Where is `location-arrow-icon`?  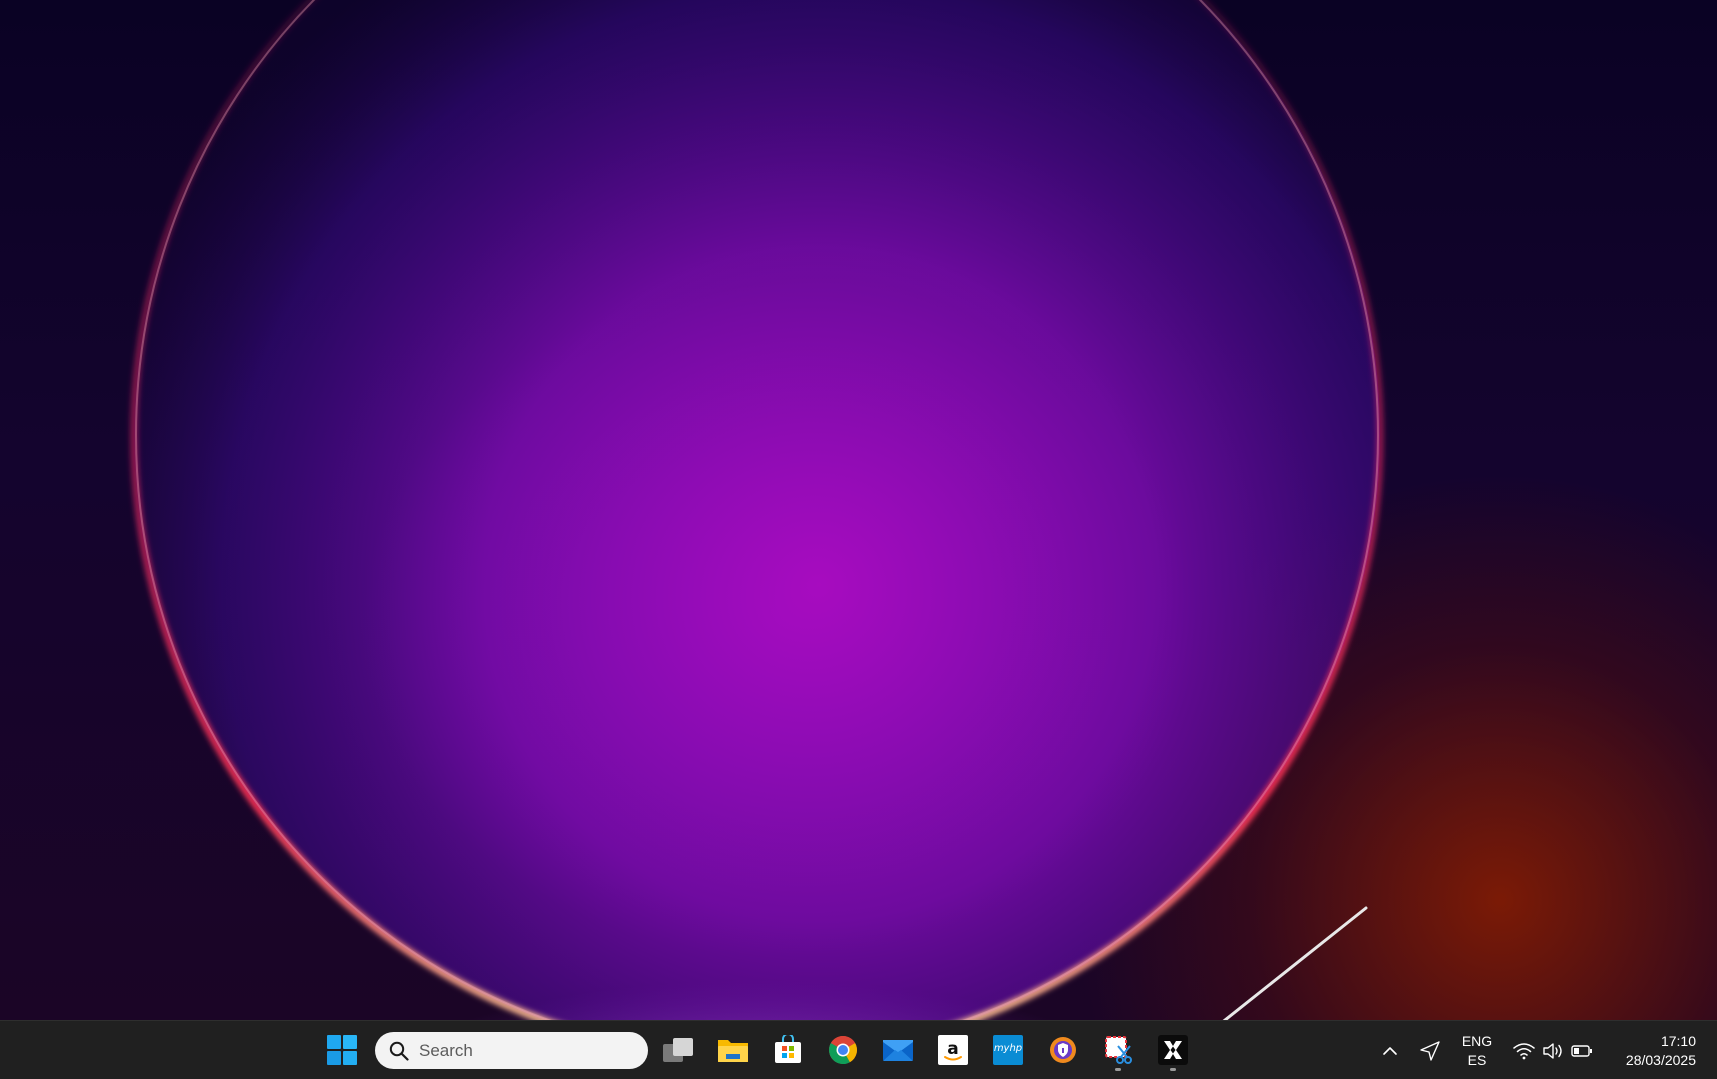
location-arrow-icon is located at coordinates (1430, 1051).